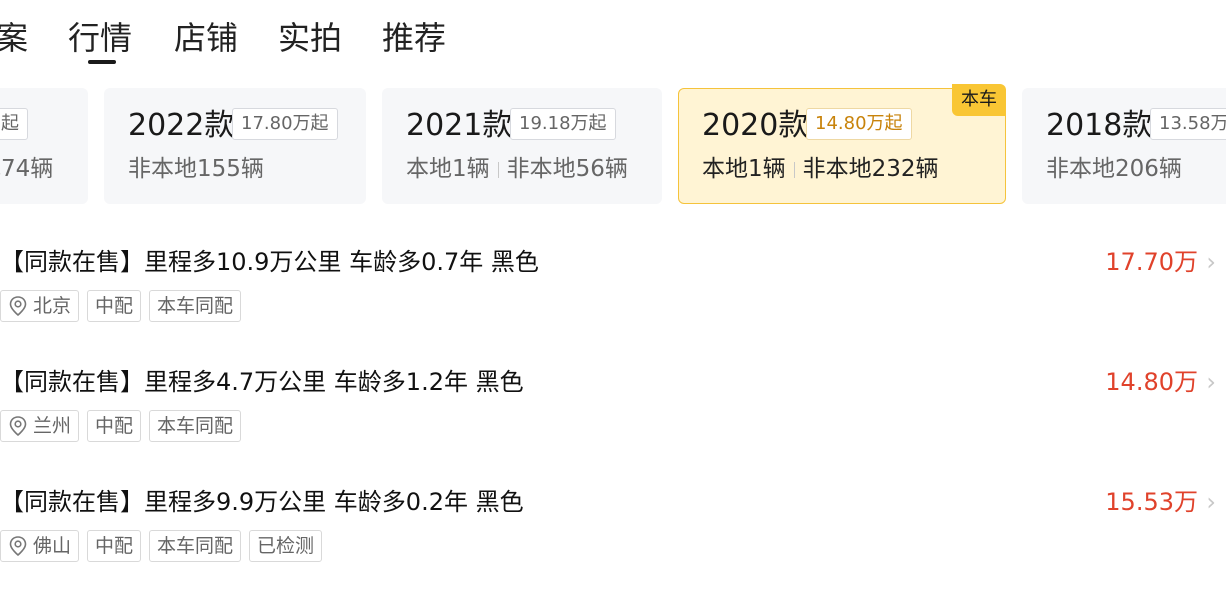 The image size is (1226, 594). Describe the element at coordinates (1188, 124) in the screenshot. I see `year-card-price: 13.58万` at that location.